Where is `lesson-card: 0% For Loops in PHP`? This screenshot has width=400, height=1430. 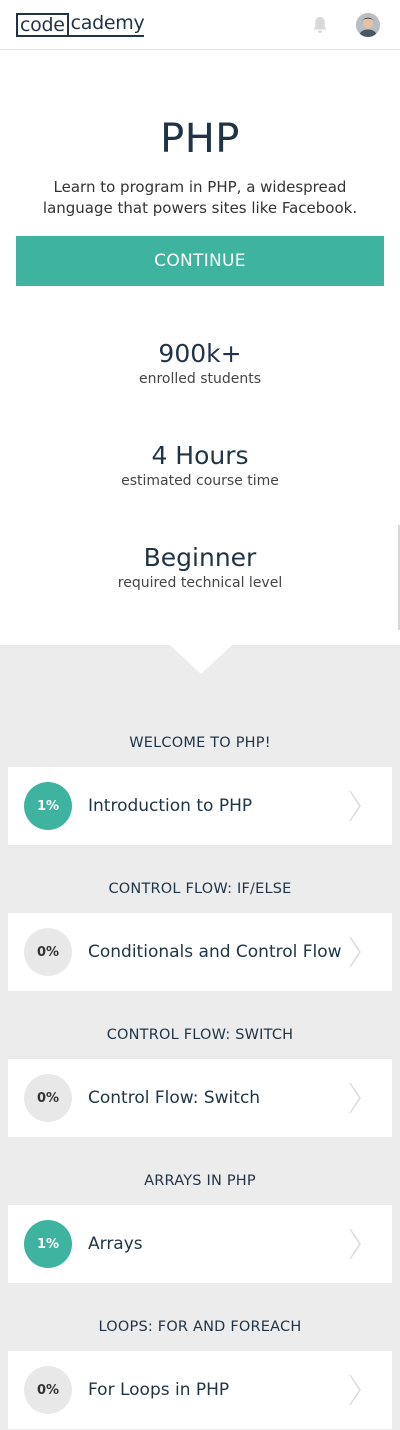
lesson-card: 0% For Loops in PHP is located at coordinates (200, 1390).